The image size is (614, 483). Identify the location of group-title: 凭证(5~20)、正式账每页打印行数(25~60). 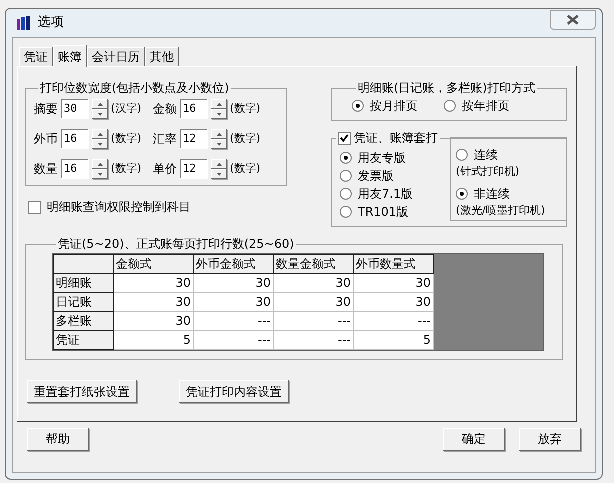
(176, 244).